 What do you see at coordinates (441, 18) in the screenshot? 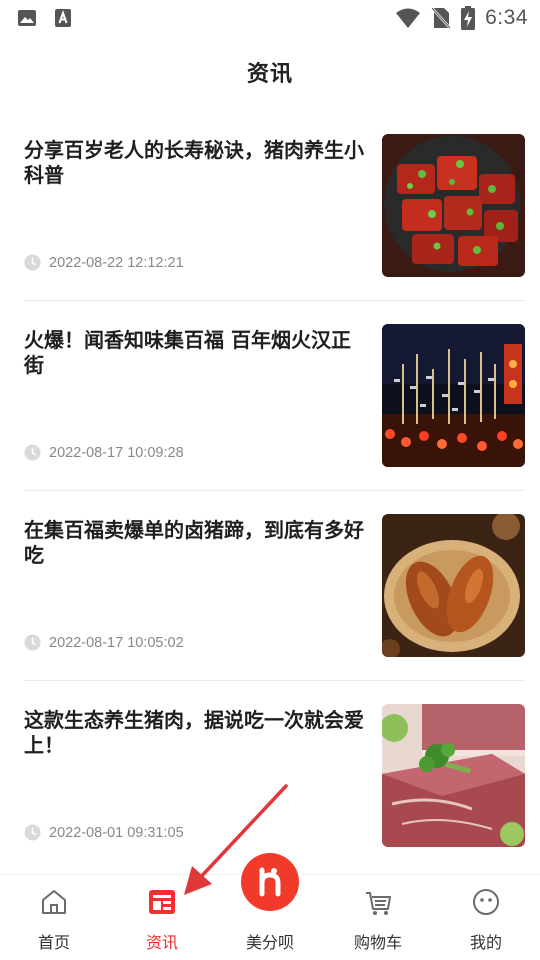
I see `no-sim-icon` at bounding box center [441, 18].